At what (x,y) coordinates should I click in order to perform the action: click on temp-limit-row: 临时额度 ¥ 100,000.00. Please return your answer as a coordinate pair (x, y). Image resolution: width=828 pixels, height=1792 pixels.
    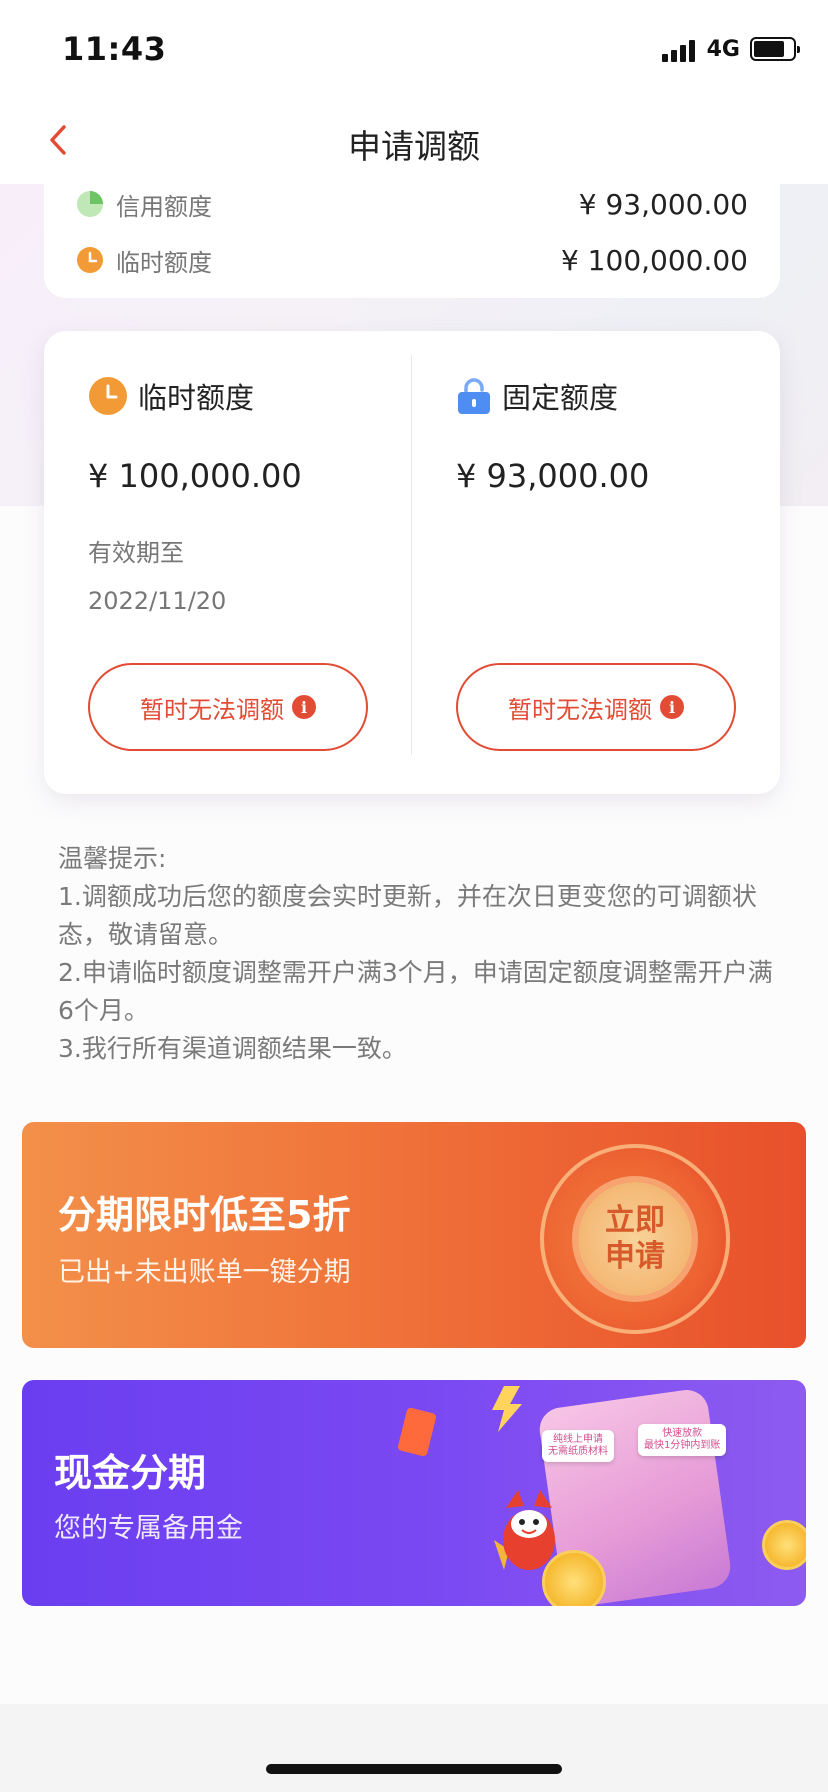
    Looking at the image, I should click on (412, 260).